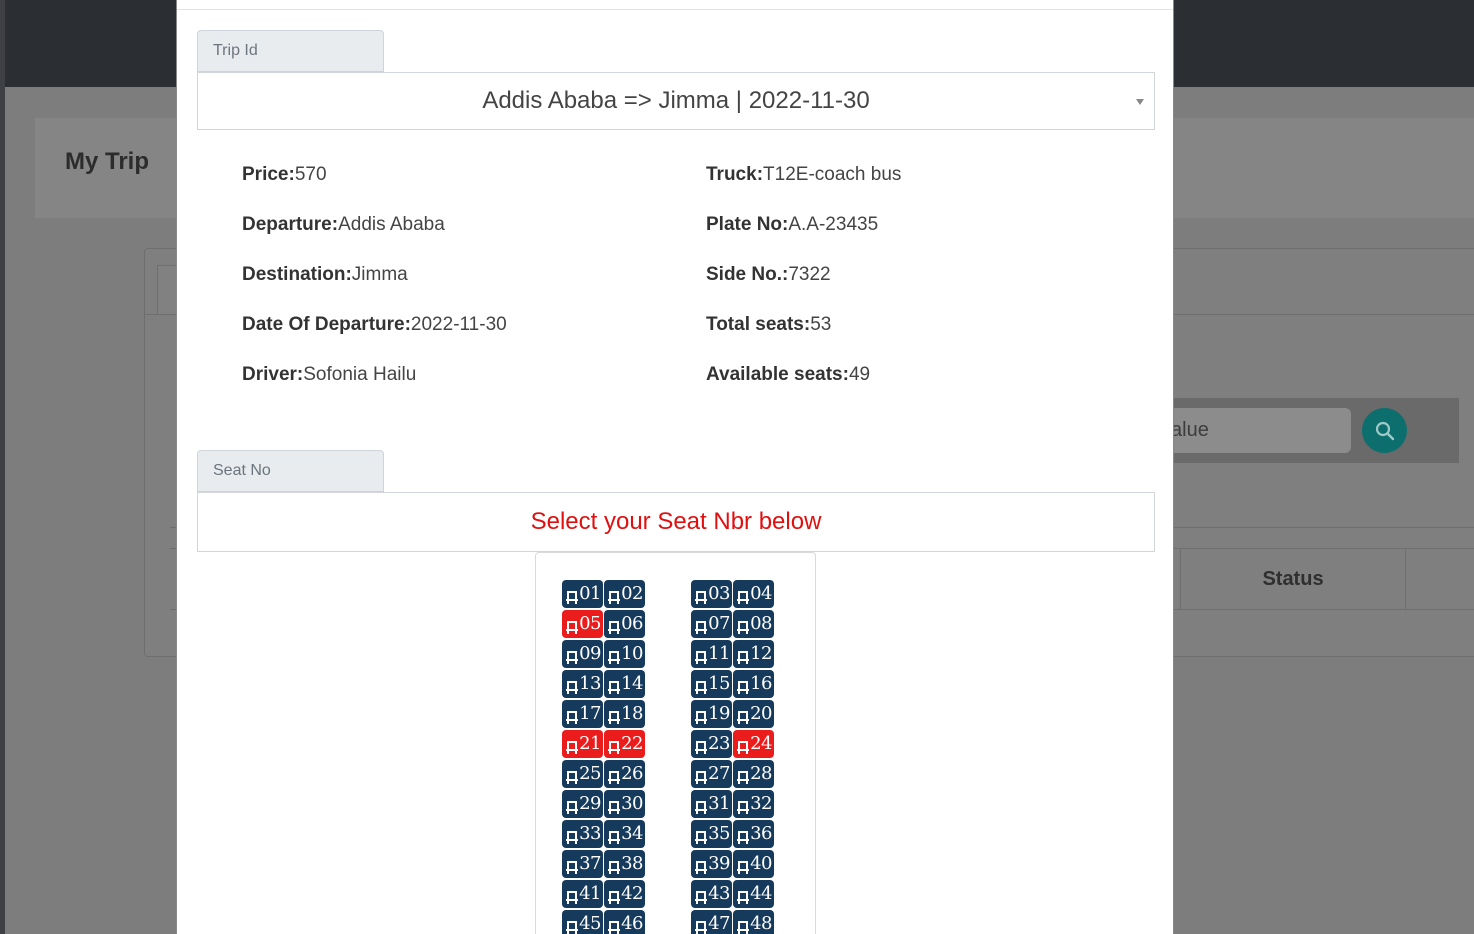  I want to click on detail-label: Departure:, so click(290, 224).